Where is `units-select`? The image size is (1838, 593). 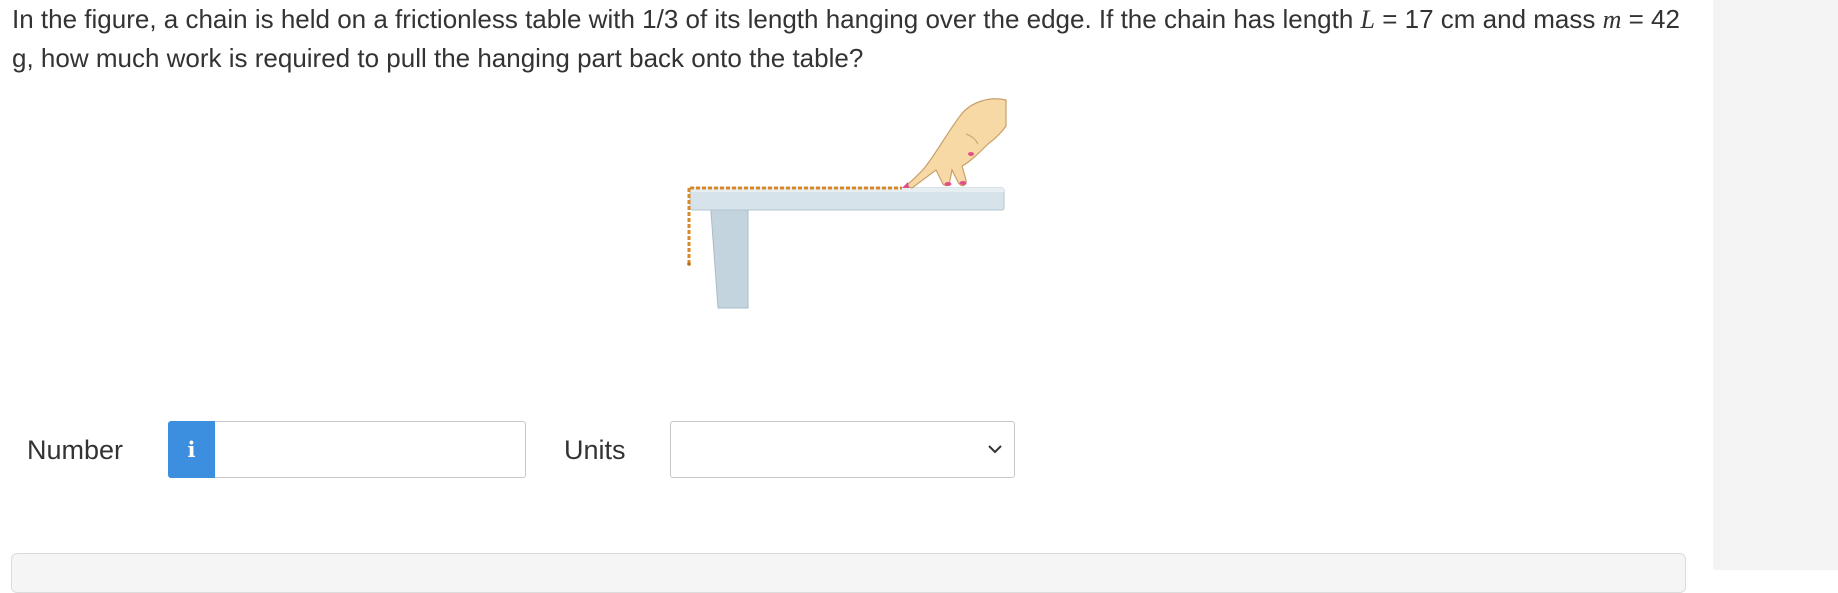
units-select is located at coordinates (842, 449).